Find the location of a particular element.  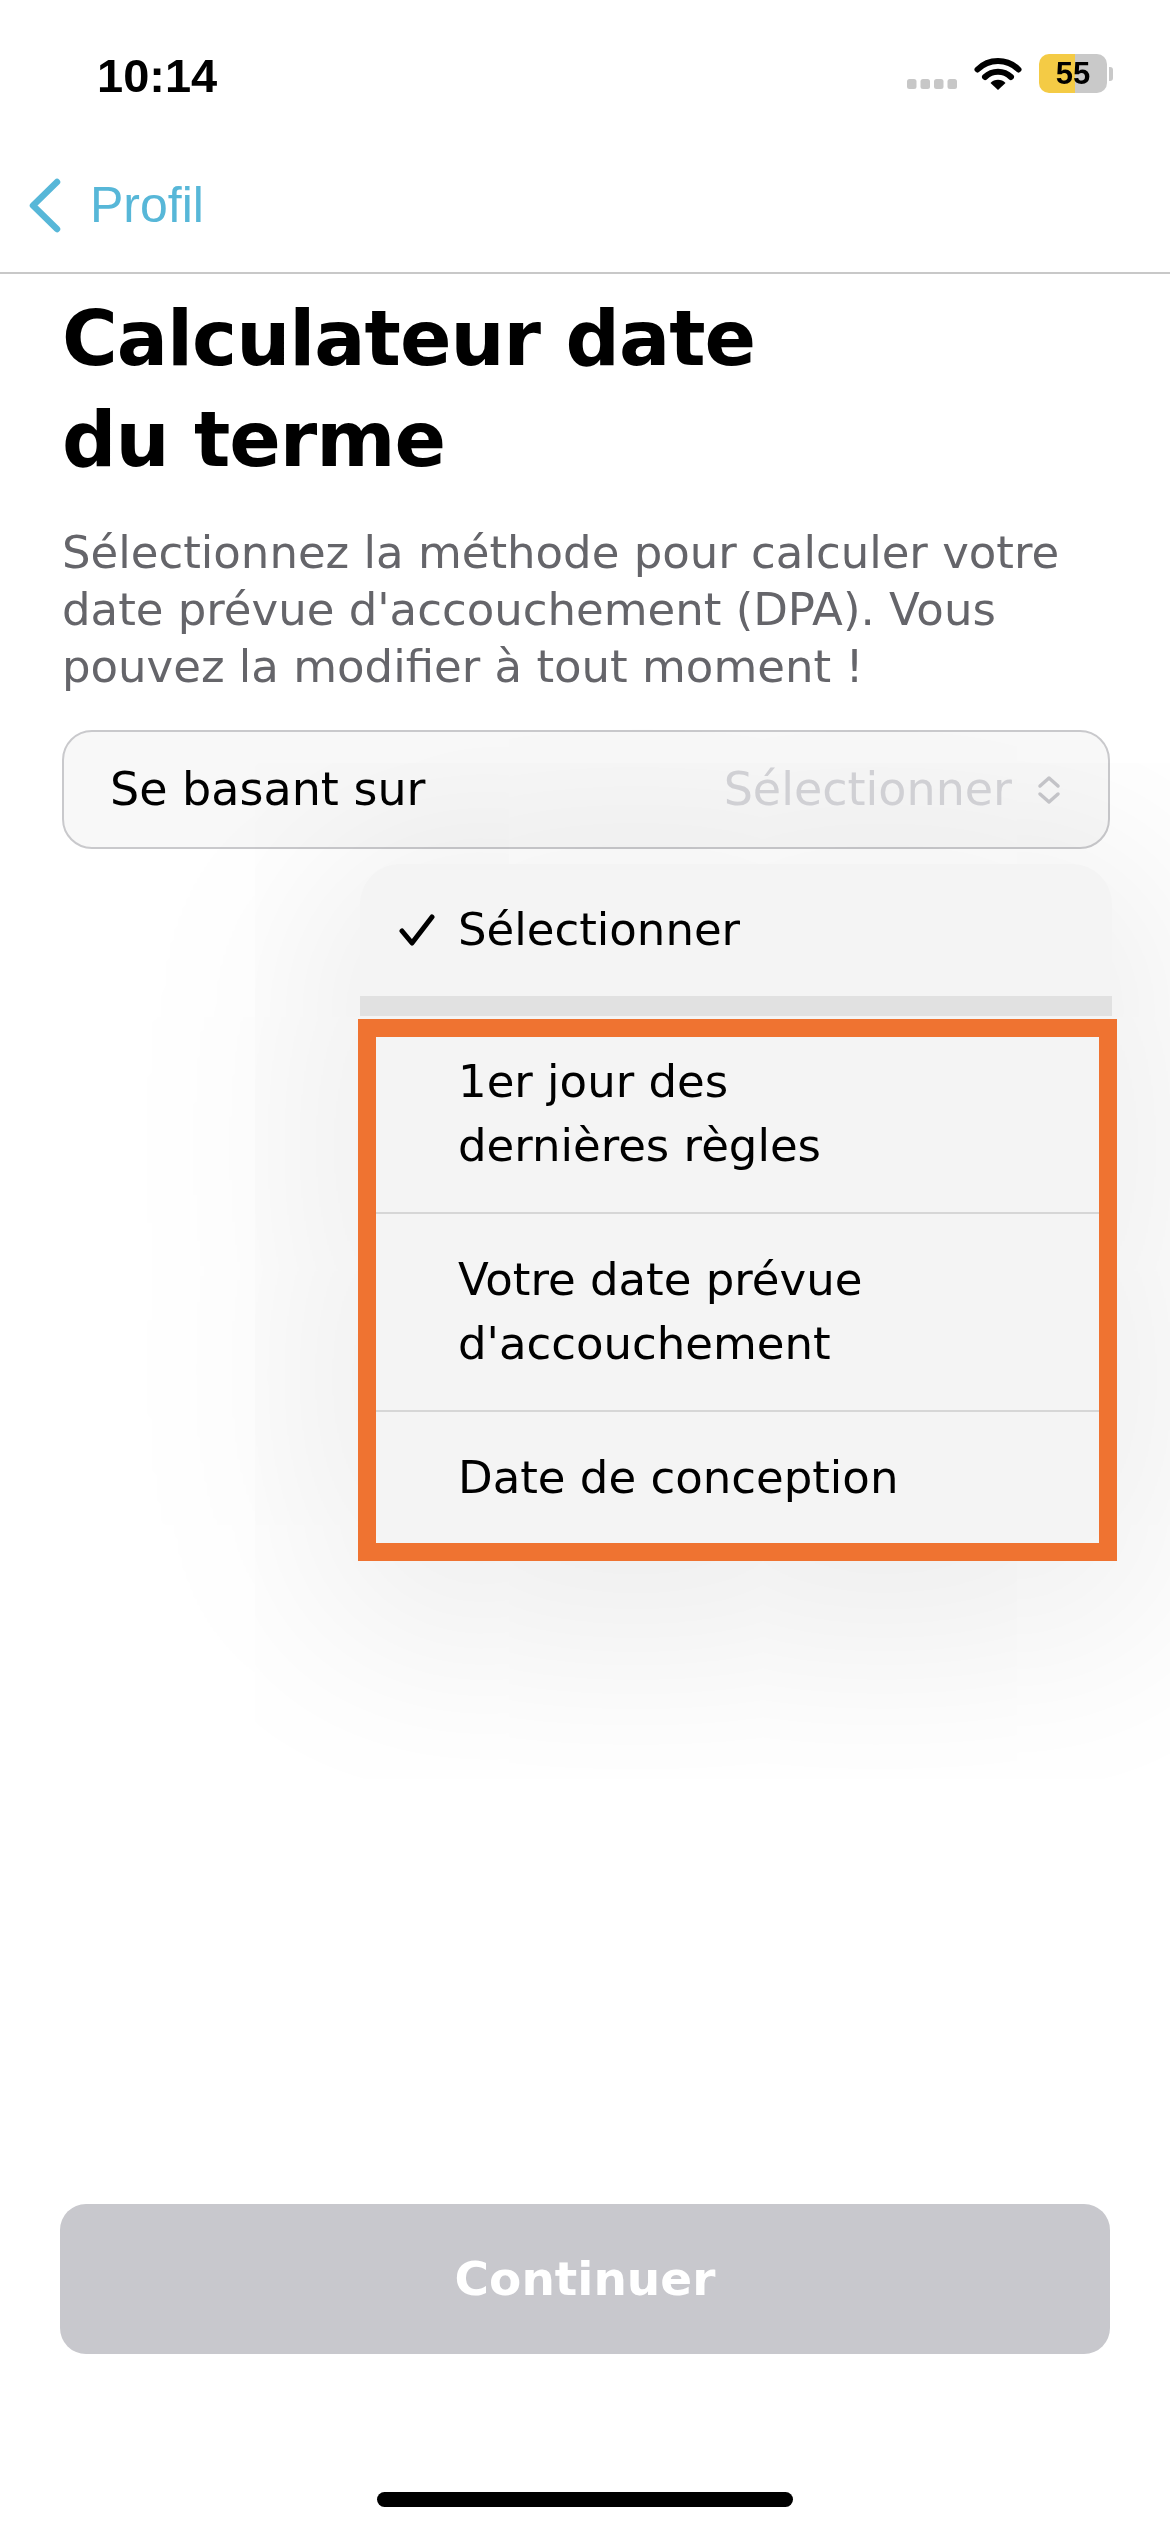

signal-icon is located at coordinates (932, 83).